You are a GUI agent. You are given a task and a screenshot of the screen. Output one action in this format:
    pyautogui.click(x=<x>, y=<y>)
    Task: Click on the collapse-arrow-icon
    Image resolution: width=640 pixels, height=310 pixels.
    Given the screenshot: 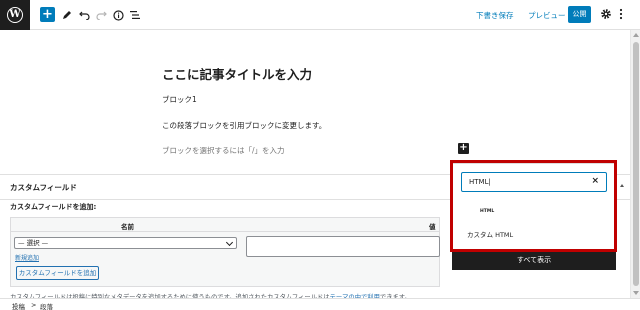 What is the action you would take?
    pyautogui.click(x=622, y=185)
    